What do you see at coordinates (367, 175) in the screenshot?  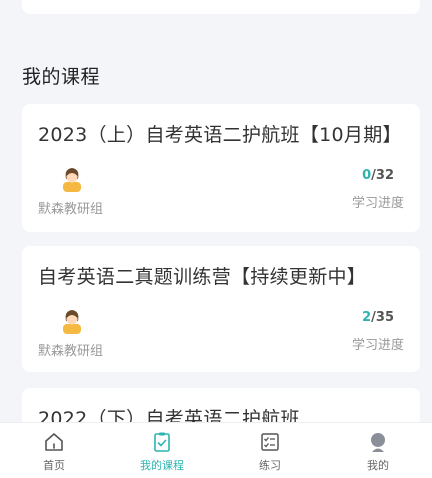 I see `progress-done: 0` at bounding box center [367, 175].